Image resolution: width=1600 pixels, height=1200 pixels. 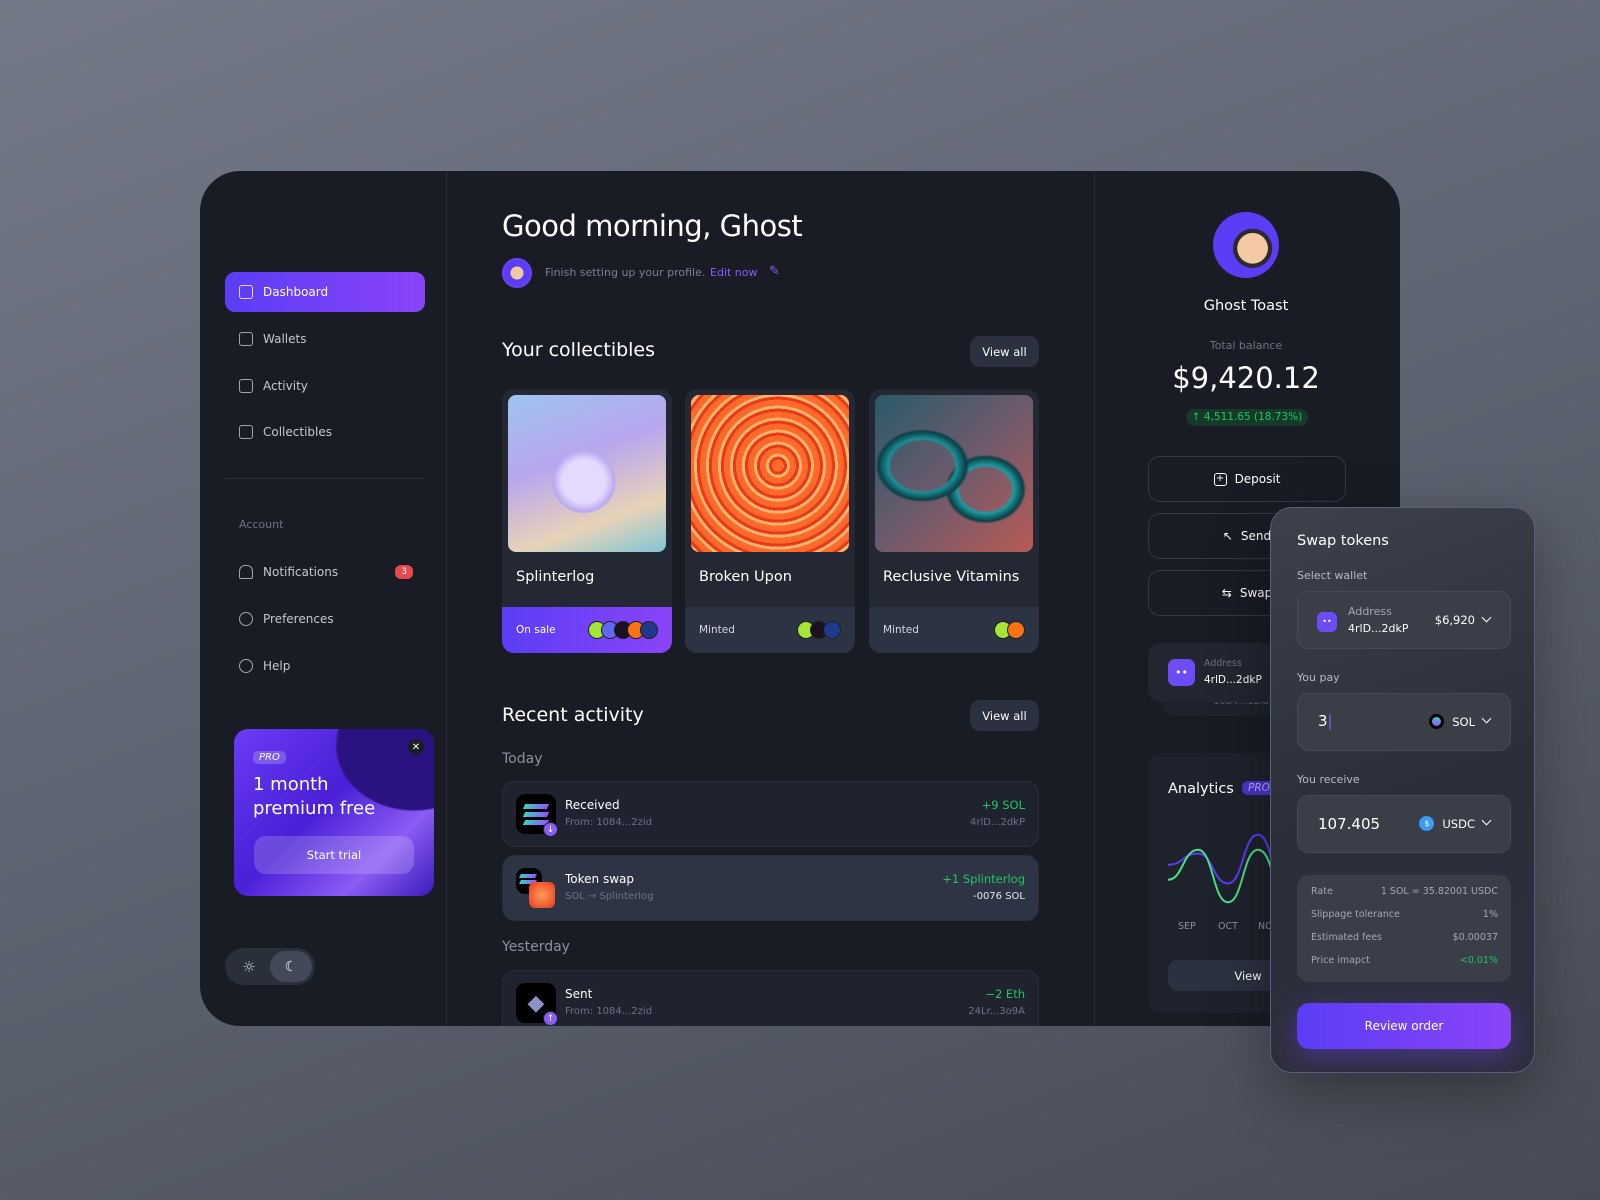 I want to click on label: Swap, so click(x=1256, y=593).